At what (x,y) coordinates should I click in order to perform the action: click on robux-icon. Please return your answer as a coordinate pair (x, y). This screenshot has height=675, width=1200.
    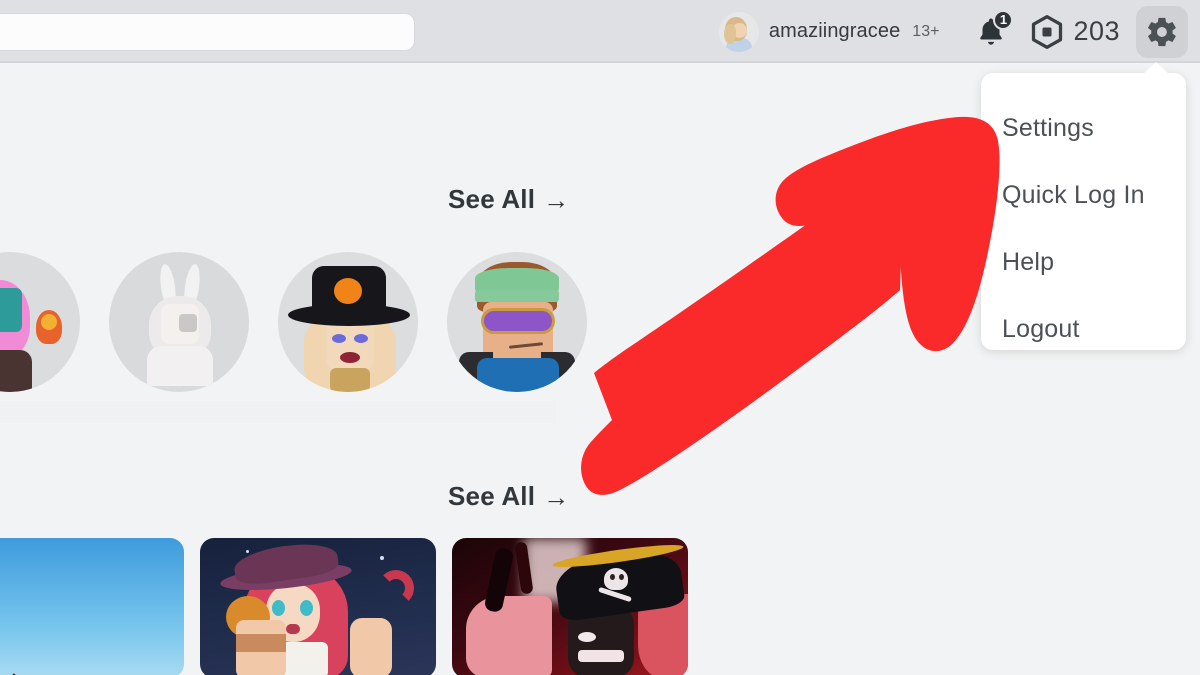
    Looking at the image, I should click on (1047, 31).